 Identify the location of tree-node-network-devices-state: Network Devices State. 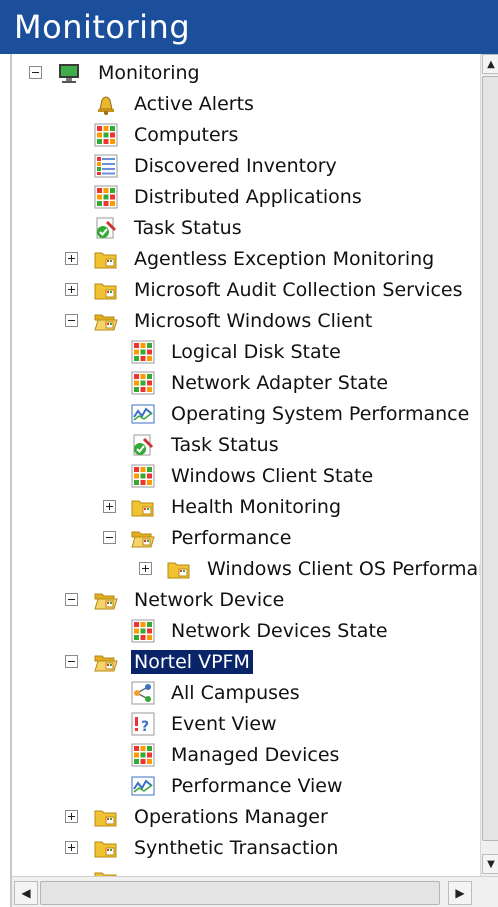
(242, 631).